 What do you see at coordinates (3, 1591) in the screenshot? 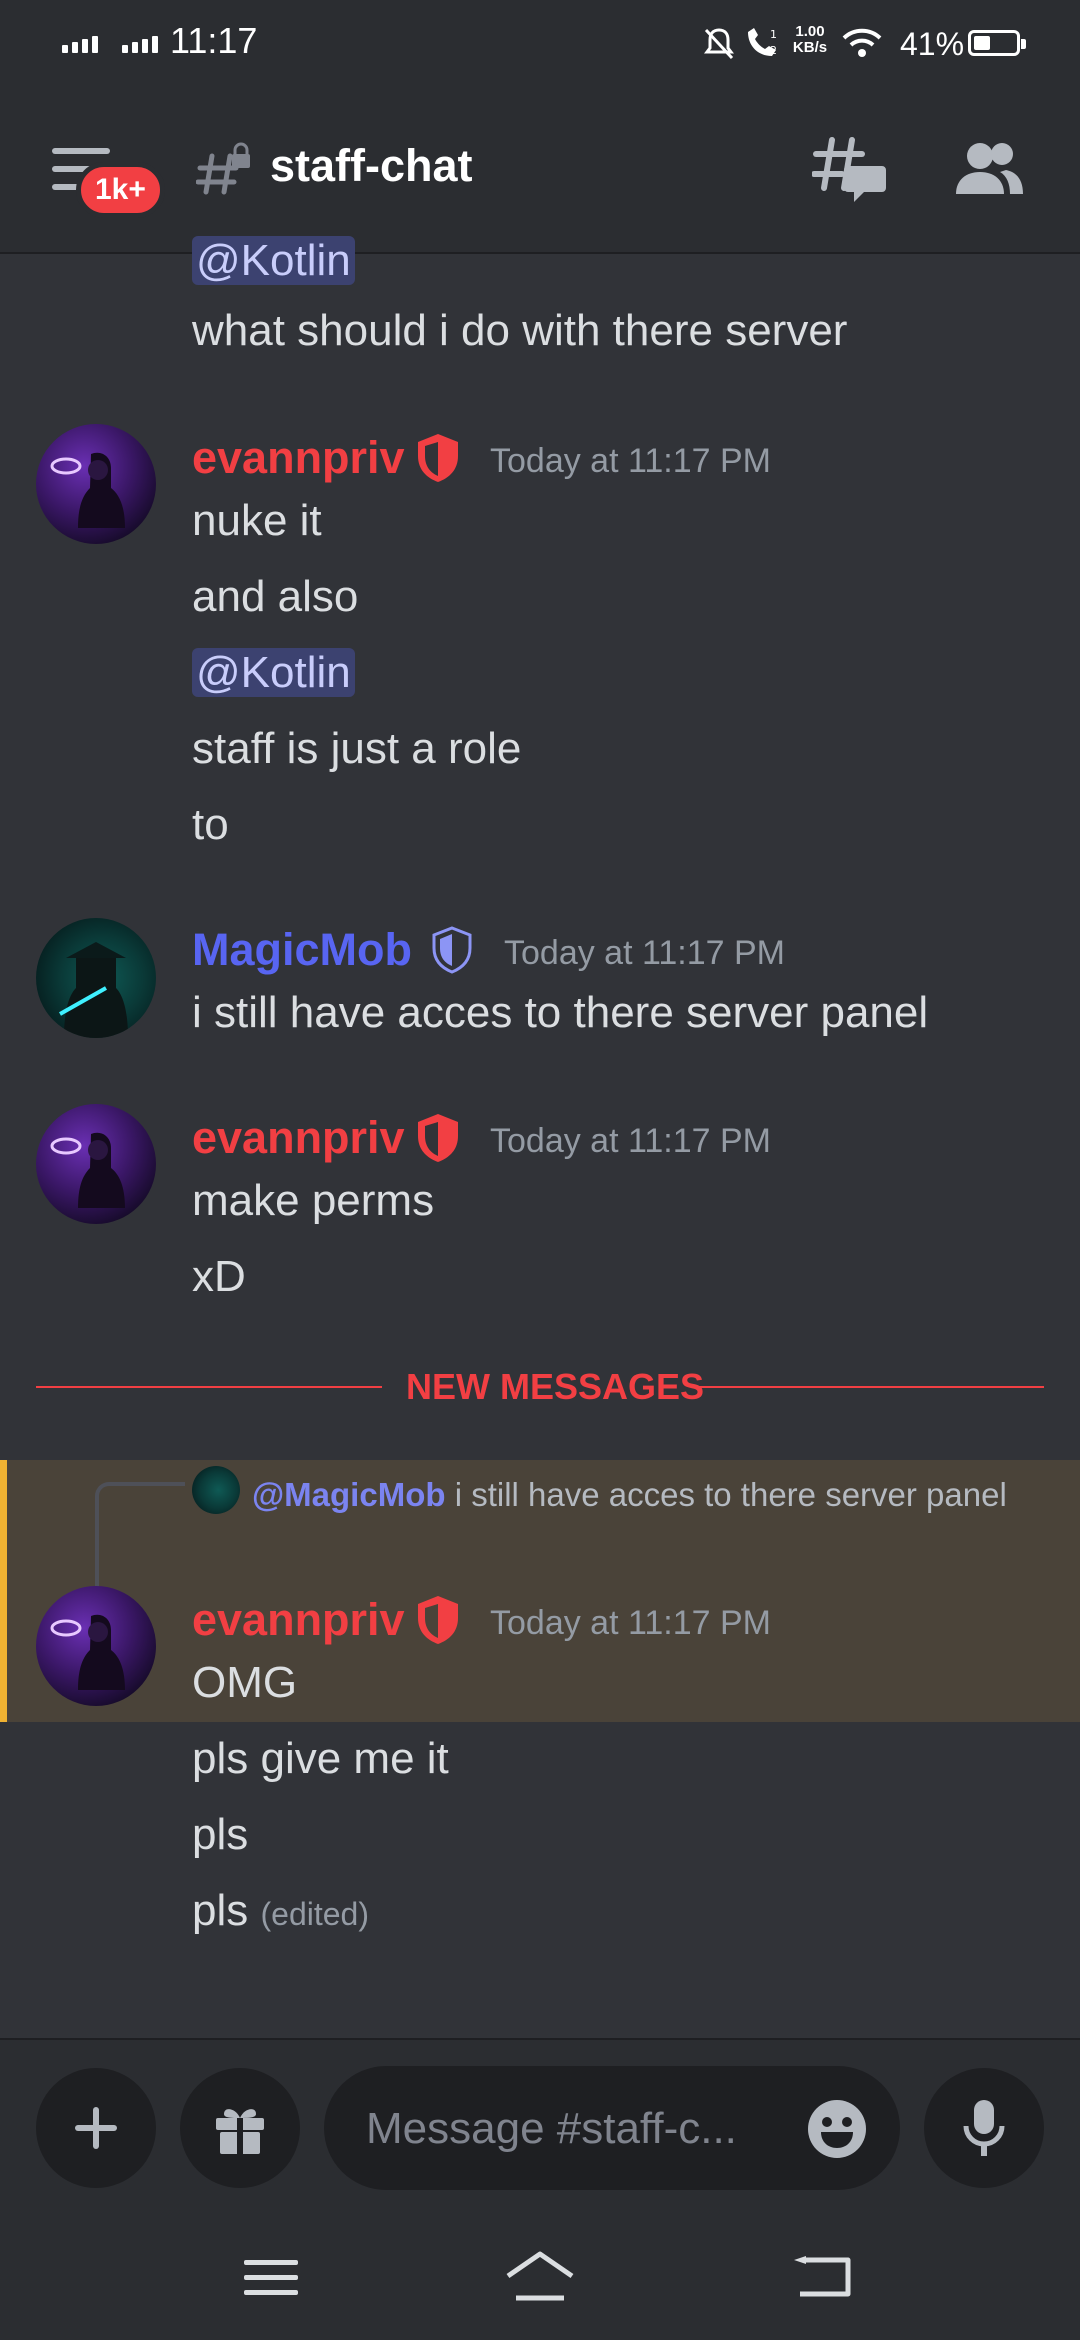
I see `mention-highlight-bar` at bounding box center [3, 1591].